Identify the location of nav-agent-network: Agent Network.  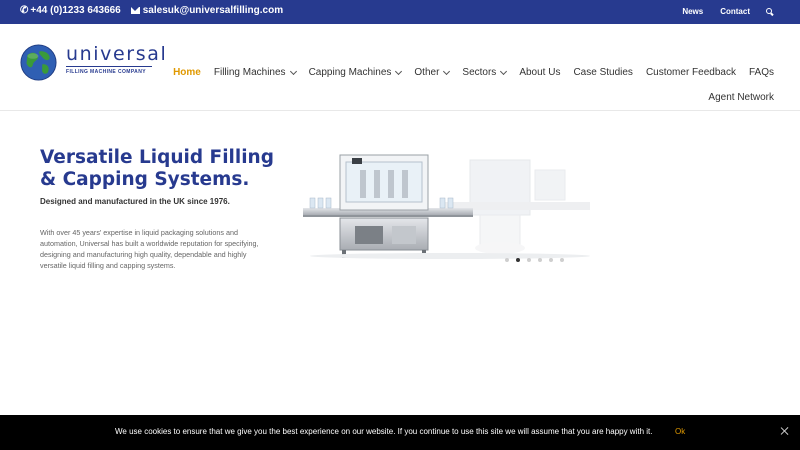
(741, 97).